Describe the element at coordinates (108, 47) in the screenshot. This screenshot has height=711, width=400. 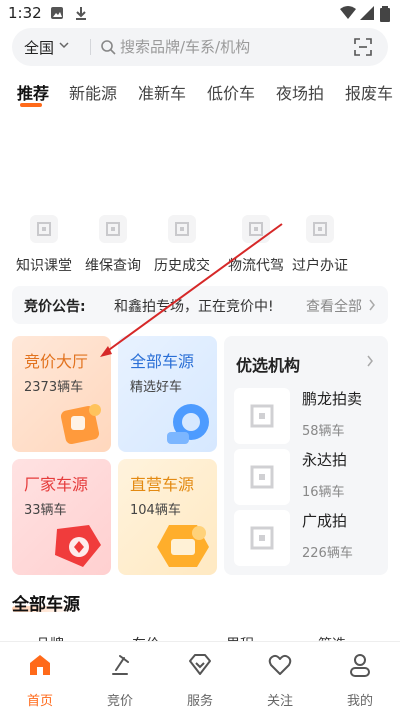
I see `search-icon` at that location.